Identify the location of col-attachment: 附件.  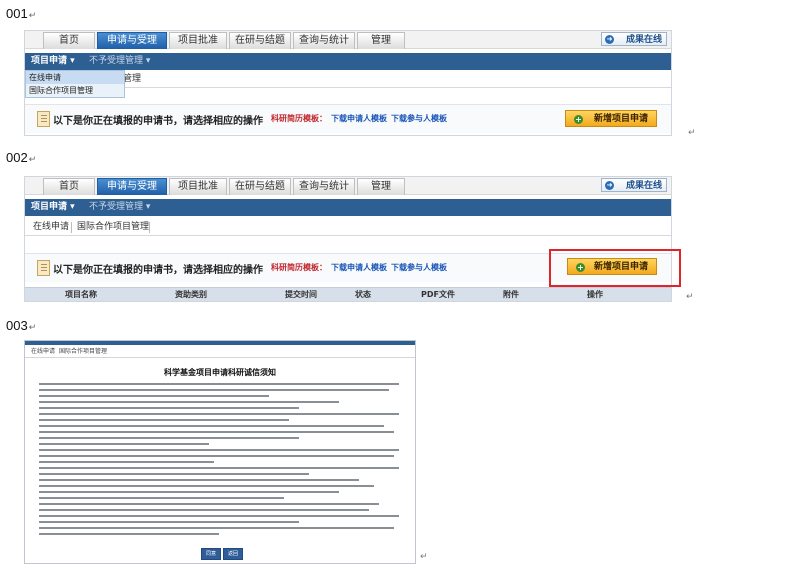
(511, 294).